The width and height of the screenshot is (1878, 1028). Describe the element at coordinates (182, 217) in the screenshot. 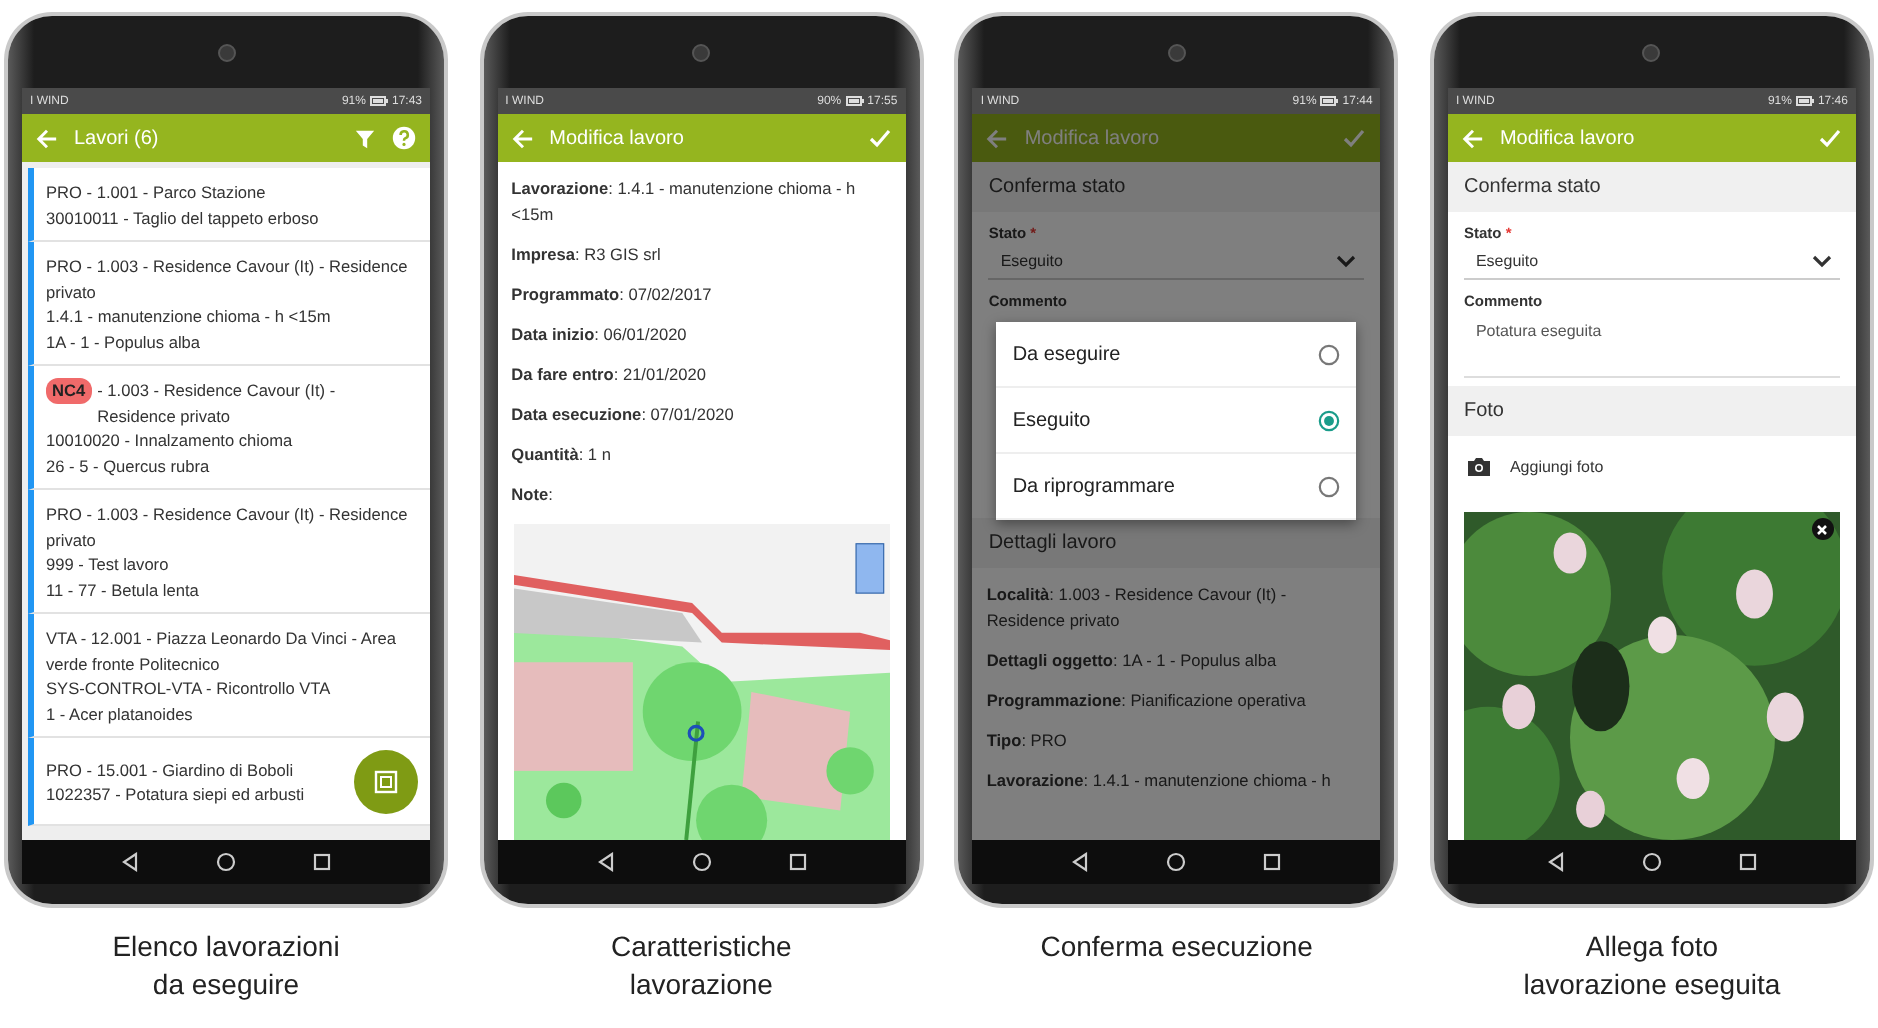

I see `item-text: 30010011 - Taglio del tappeto erboso` at that location.